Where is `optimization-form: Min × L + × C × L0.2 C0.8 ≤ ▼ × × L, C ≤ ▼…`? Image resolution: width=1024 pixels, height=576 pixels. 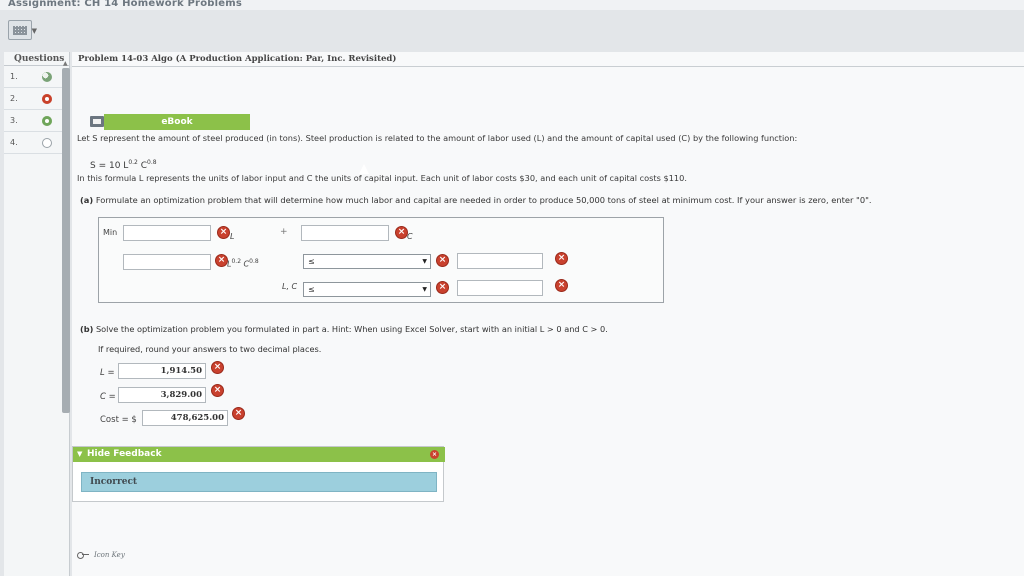
optimization-form: Min × L + × C × L0.2 C0.8 ≤ ▼ × × L, C ≤ ▼… is located at coordinates (381, 260).